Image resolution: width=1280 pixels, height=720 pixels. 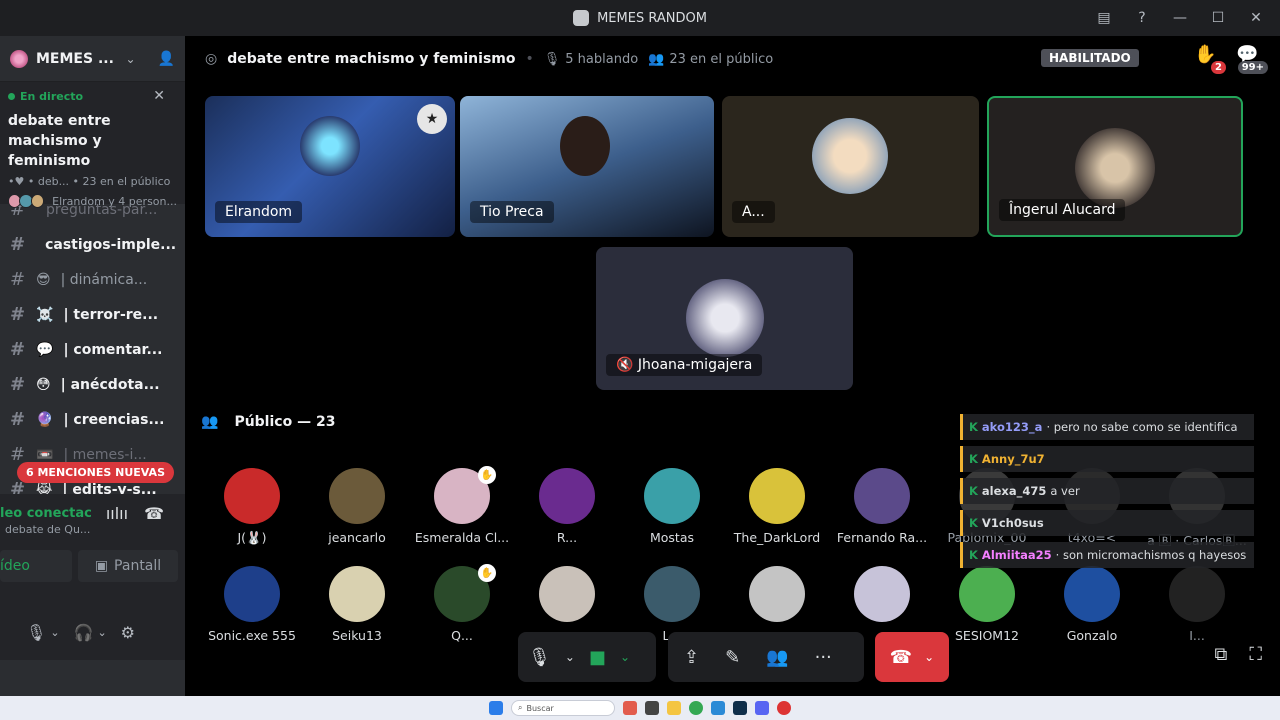 I want to click on speaking-text: 5 hablando, so click(x=602, y=59).